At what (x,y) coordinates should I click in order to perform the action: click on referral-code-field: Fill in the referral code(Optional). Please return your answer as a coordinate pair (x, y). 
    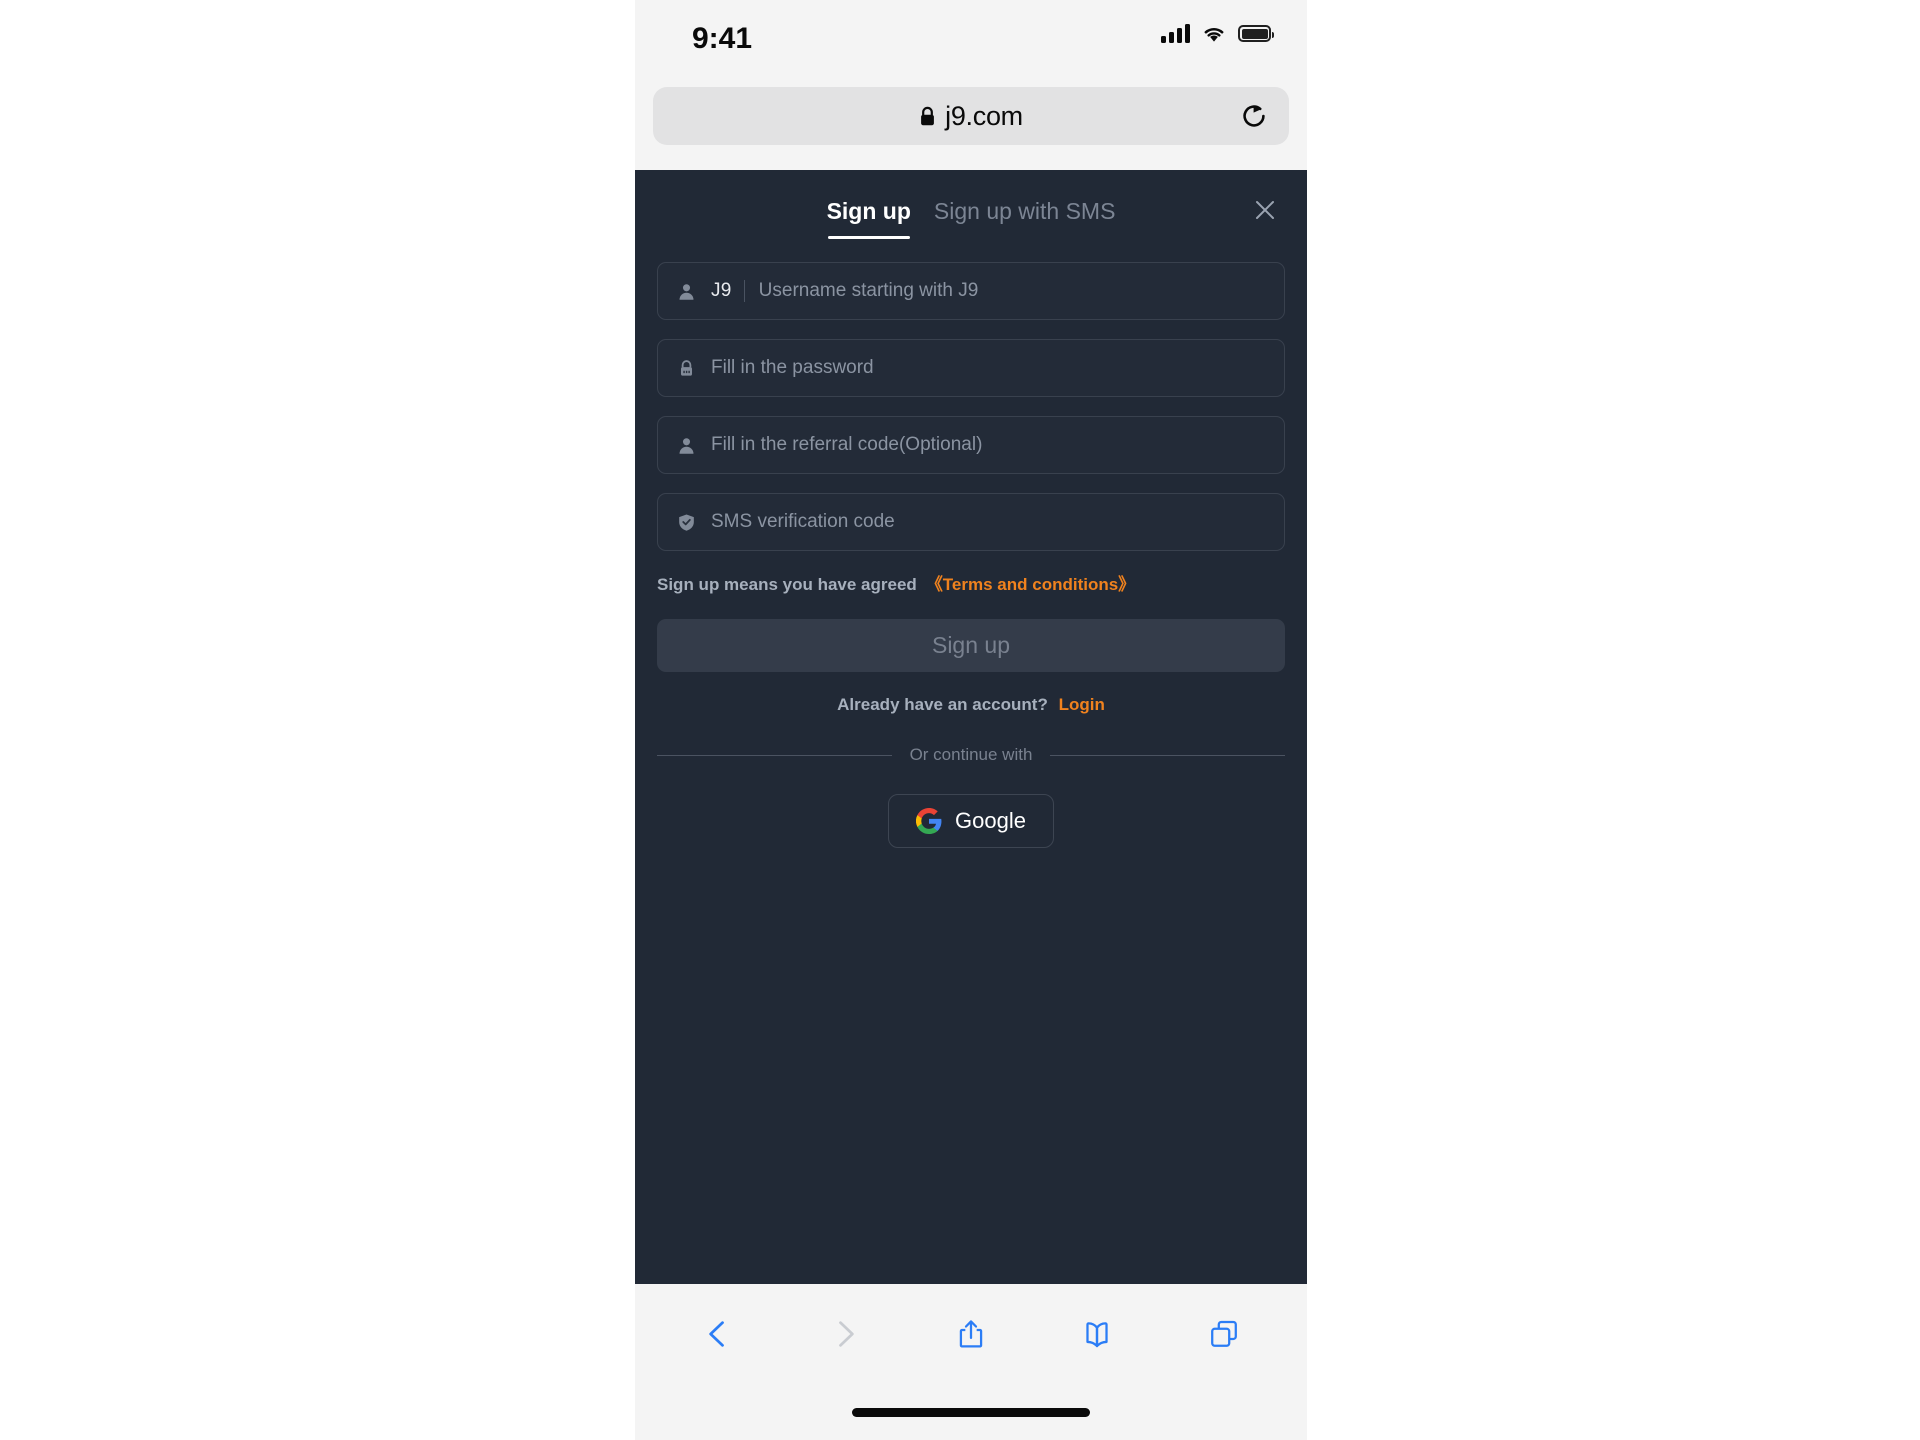
    Looking at the image, I should click on (971, 445).